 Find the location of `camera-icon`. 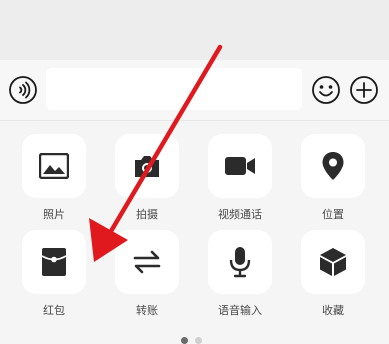

camera-icon is located at coordinates (147, 166).